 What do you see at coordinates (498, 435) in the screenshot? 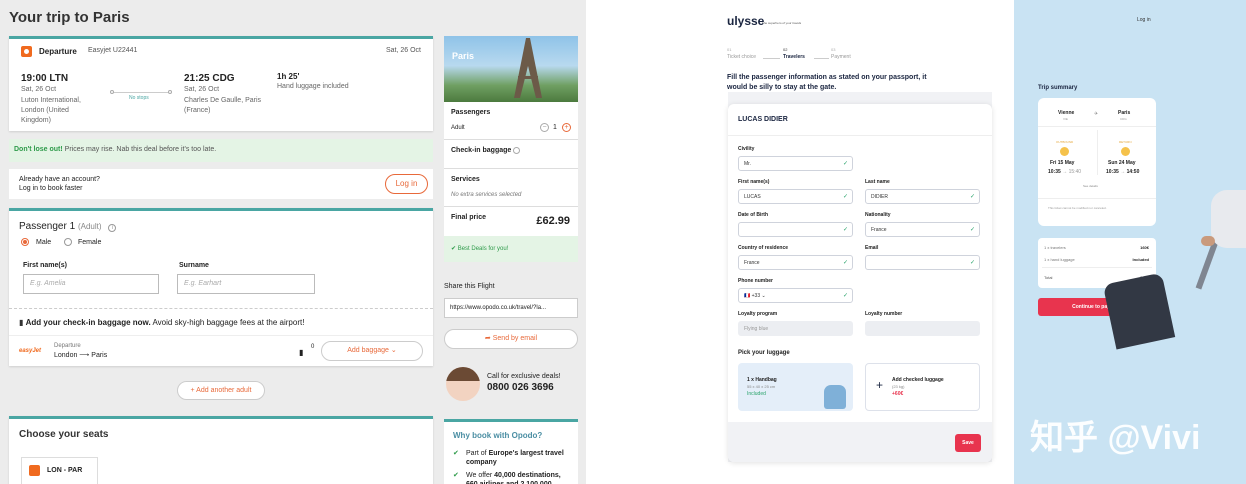
I see `why-title: Why book with Opodo?` at bounding box center [498, 435].